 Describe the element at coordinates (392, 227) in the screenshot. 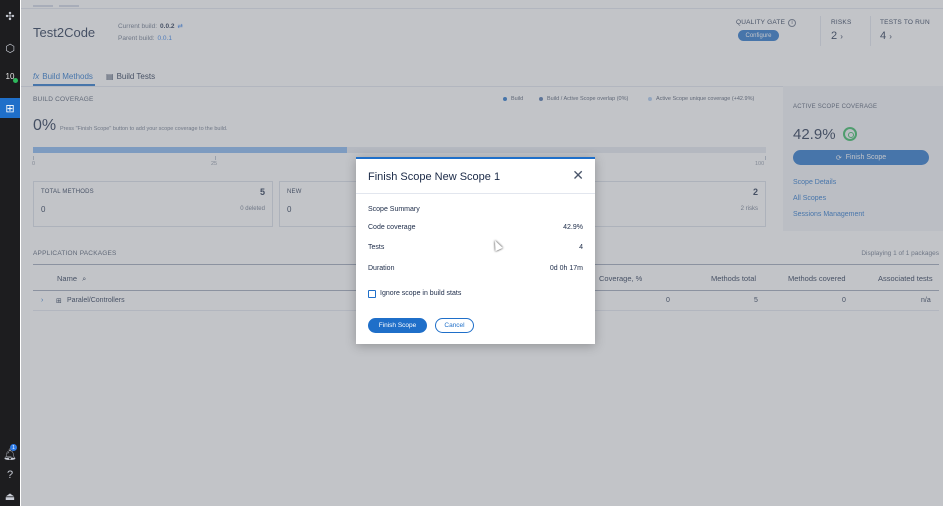

I see `code-coverage-label: Code coverage` at that location.